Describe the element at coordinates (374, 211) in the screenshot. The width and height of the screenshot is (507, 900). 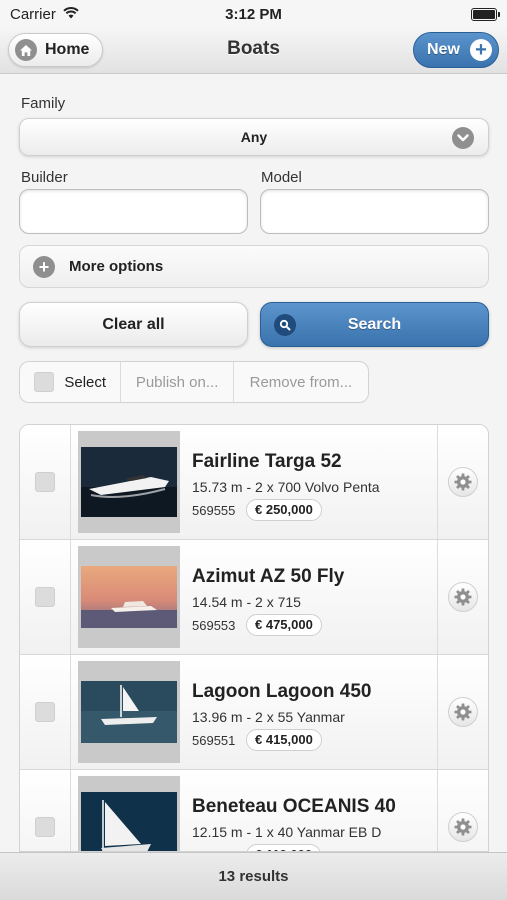
I see `model-input` at that location.